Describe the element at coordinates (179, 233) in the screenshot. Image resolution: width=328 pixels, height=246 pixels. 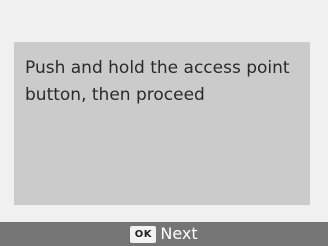
I see `next-label: Next` at that location.